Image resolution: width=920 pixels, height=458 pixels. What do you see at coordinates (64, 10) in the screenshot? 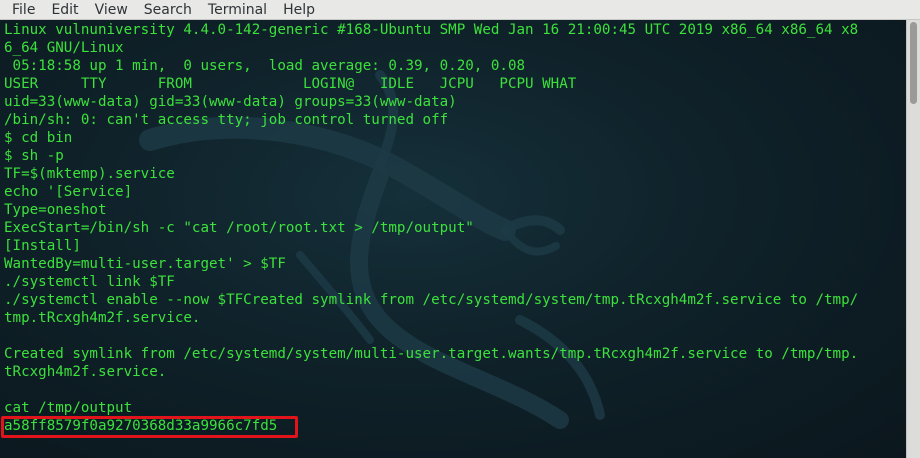
I see `menu-edit: Edit` at bounding box center [64, 10].